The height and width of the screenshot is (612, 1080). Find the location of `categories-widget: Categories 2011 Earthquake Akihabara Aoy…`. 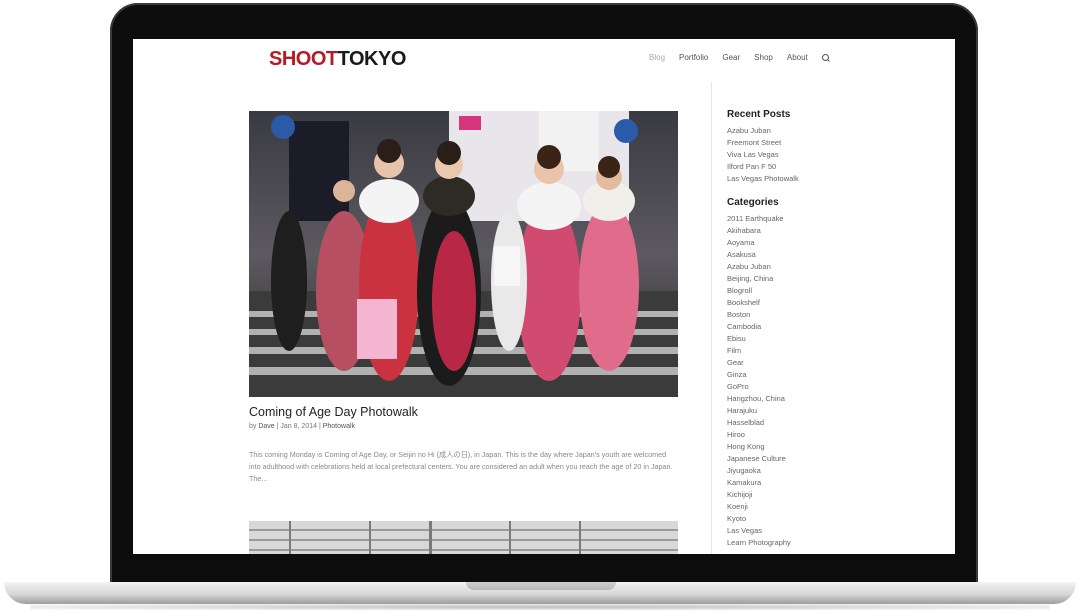

categories-widget: Categories 2011 Earthquake Akihabara Aoy… is located at coordinates (827, 373).